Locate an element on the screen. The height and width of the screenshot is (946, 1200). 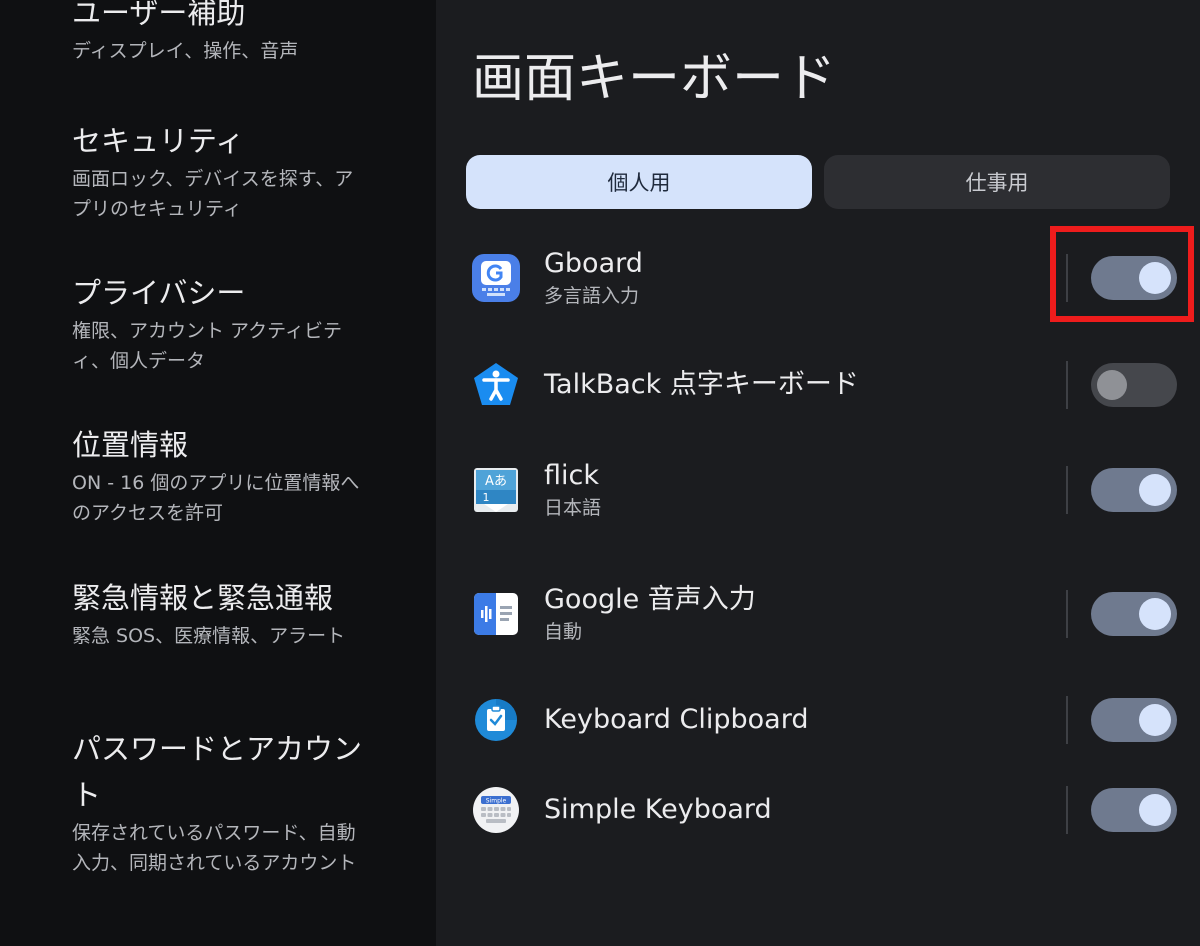
flick-toggle is located at coordinates (1134, 490).